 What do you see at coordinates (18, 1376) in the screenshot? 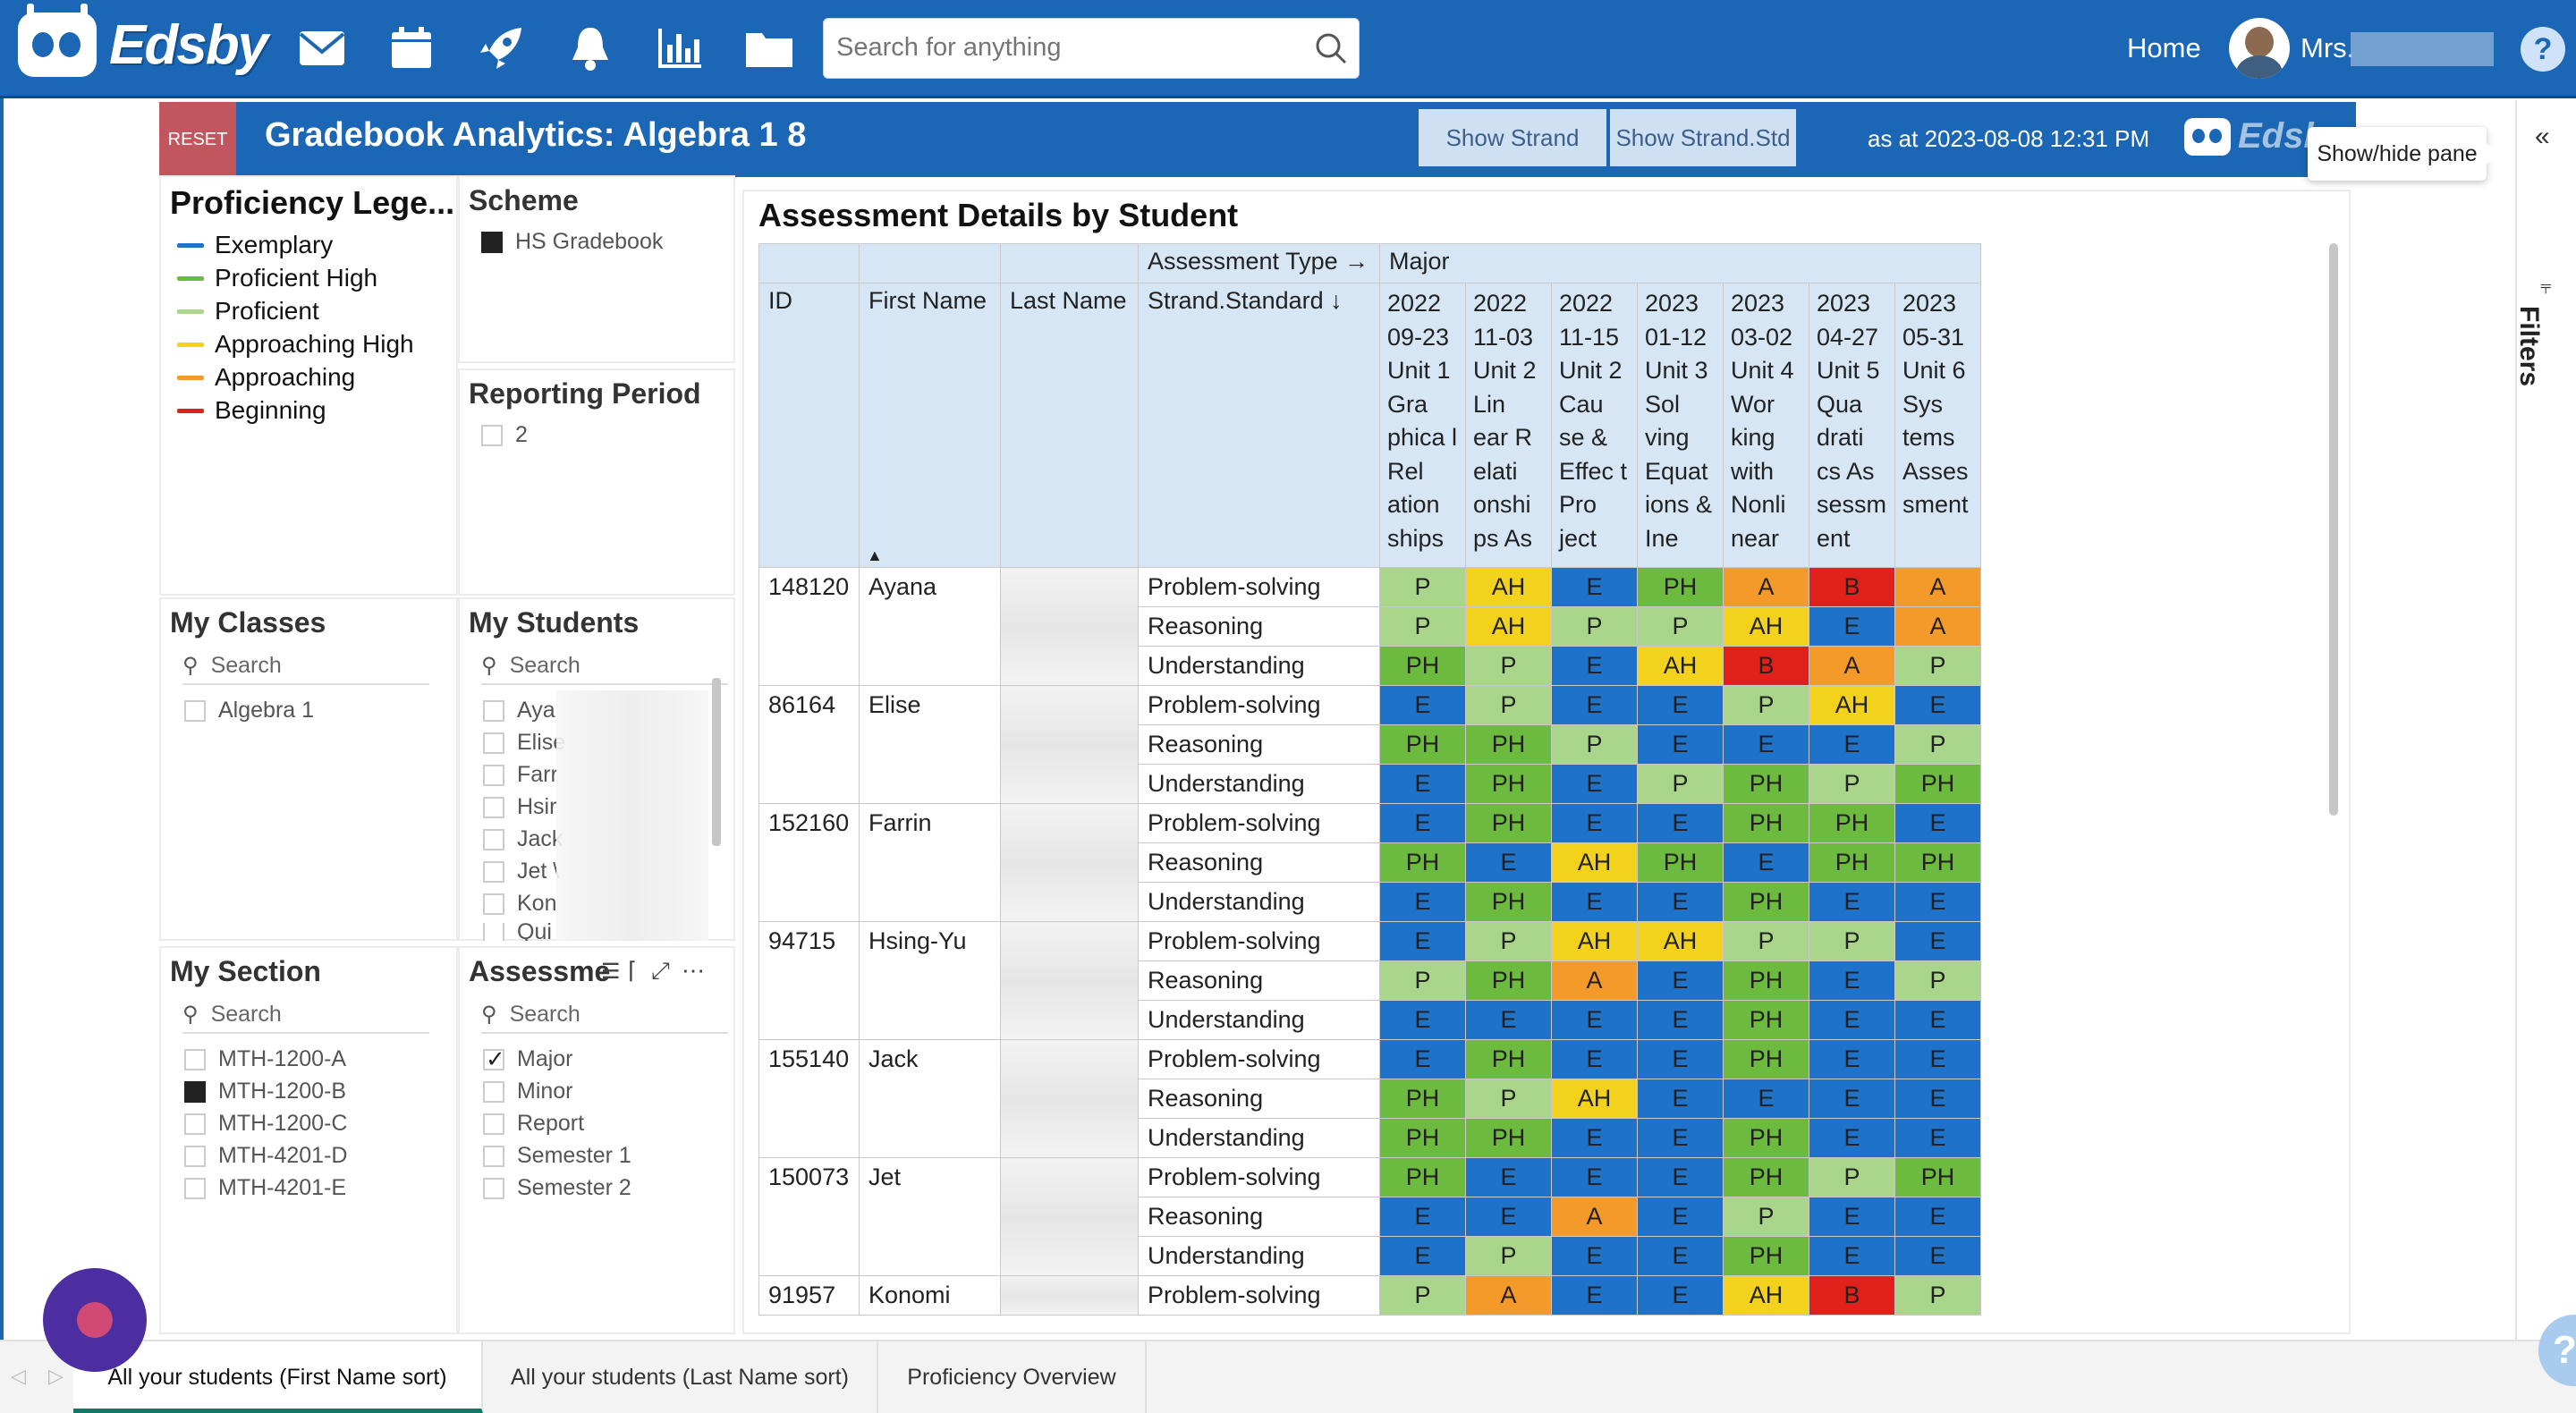
I see `tab-prev-icon: ◁` at bounding box center [18, 1376].